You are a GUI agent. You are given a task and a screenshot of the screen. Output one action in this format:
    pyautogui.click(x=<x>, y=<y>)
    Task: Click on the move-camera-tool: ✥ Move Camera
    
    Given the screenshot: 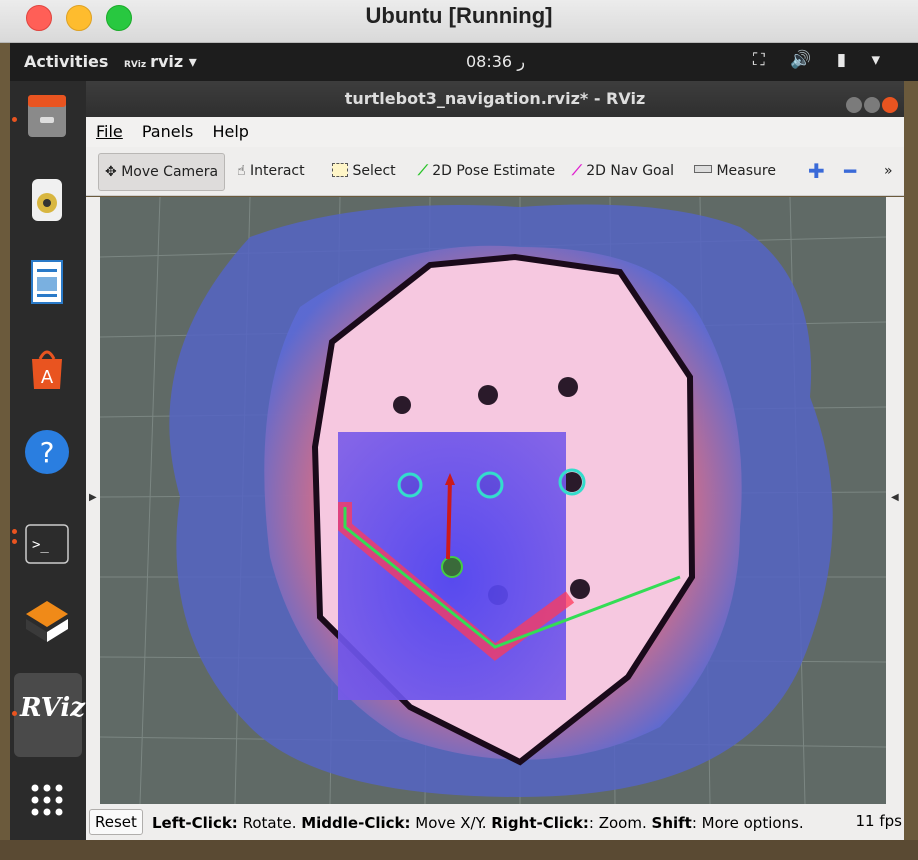 What is the action you would take?
    pyautogui.click(x=162, y=172)
    